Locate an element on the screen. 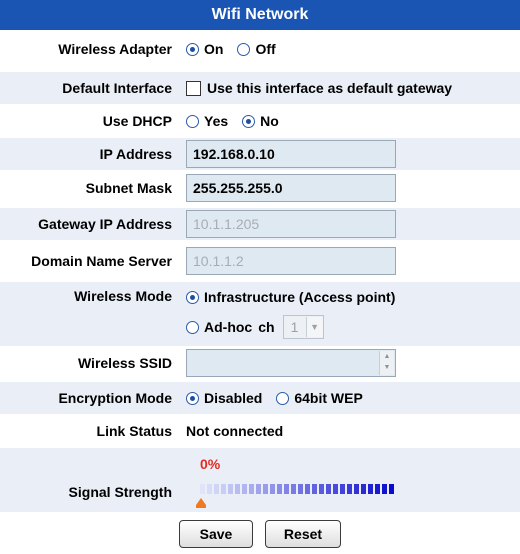 The width and height of the screenshot is (520, 554). wireless-adapter-row: Wireless Adapter On Off is located at coordinates (260, 49).